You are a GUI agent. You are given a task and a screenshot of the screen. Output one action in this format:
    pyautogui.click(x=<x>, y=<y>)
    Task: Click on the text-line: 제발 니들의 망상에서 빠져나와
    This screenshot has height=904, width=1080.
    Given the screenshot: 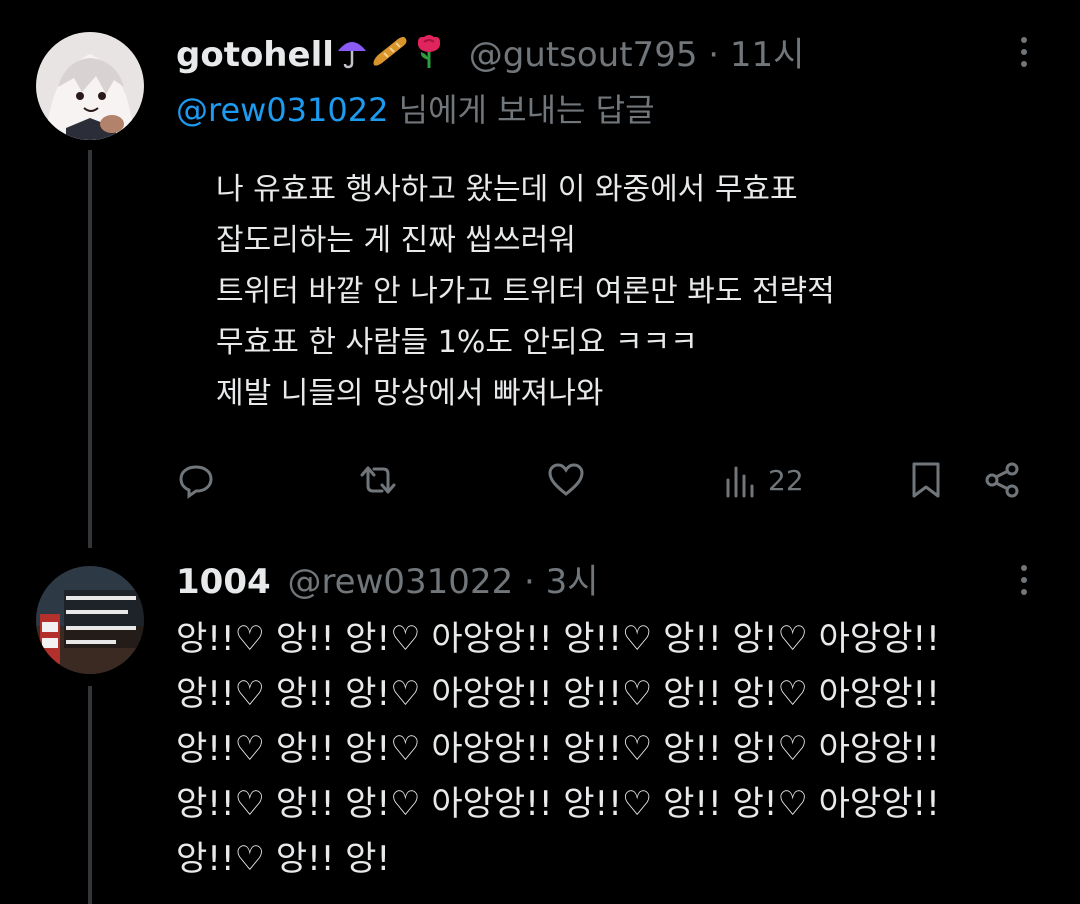 What is the action you would take?
    pyautogui.click(x=410, y=393)
    